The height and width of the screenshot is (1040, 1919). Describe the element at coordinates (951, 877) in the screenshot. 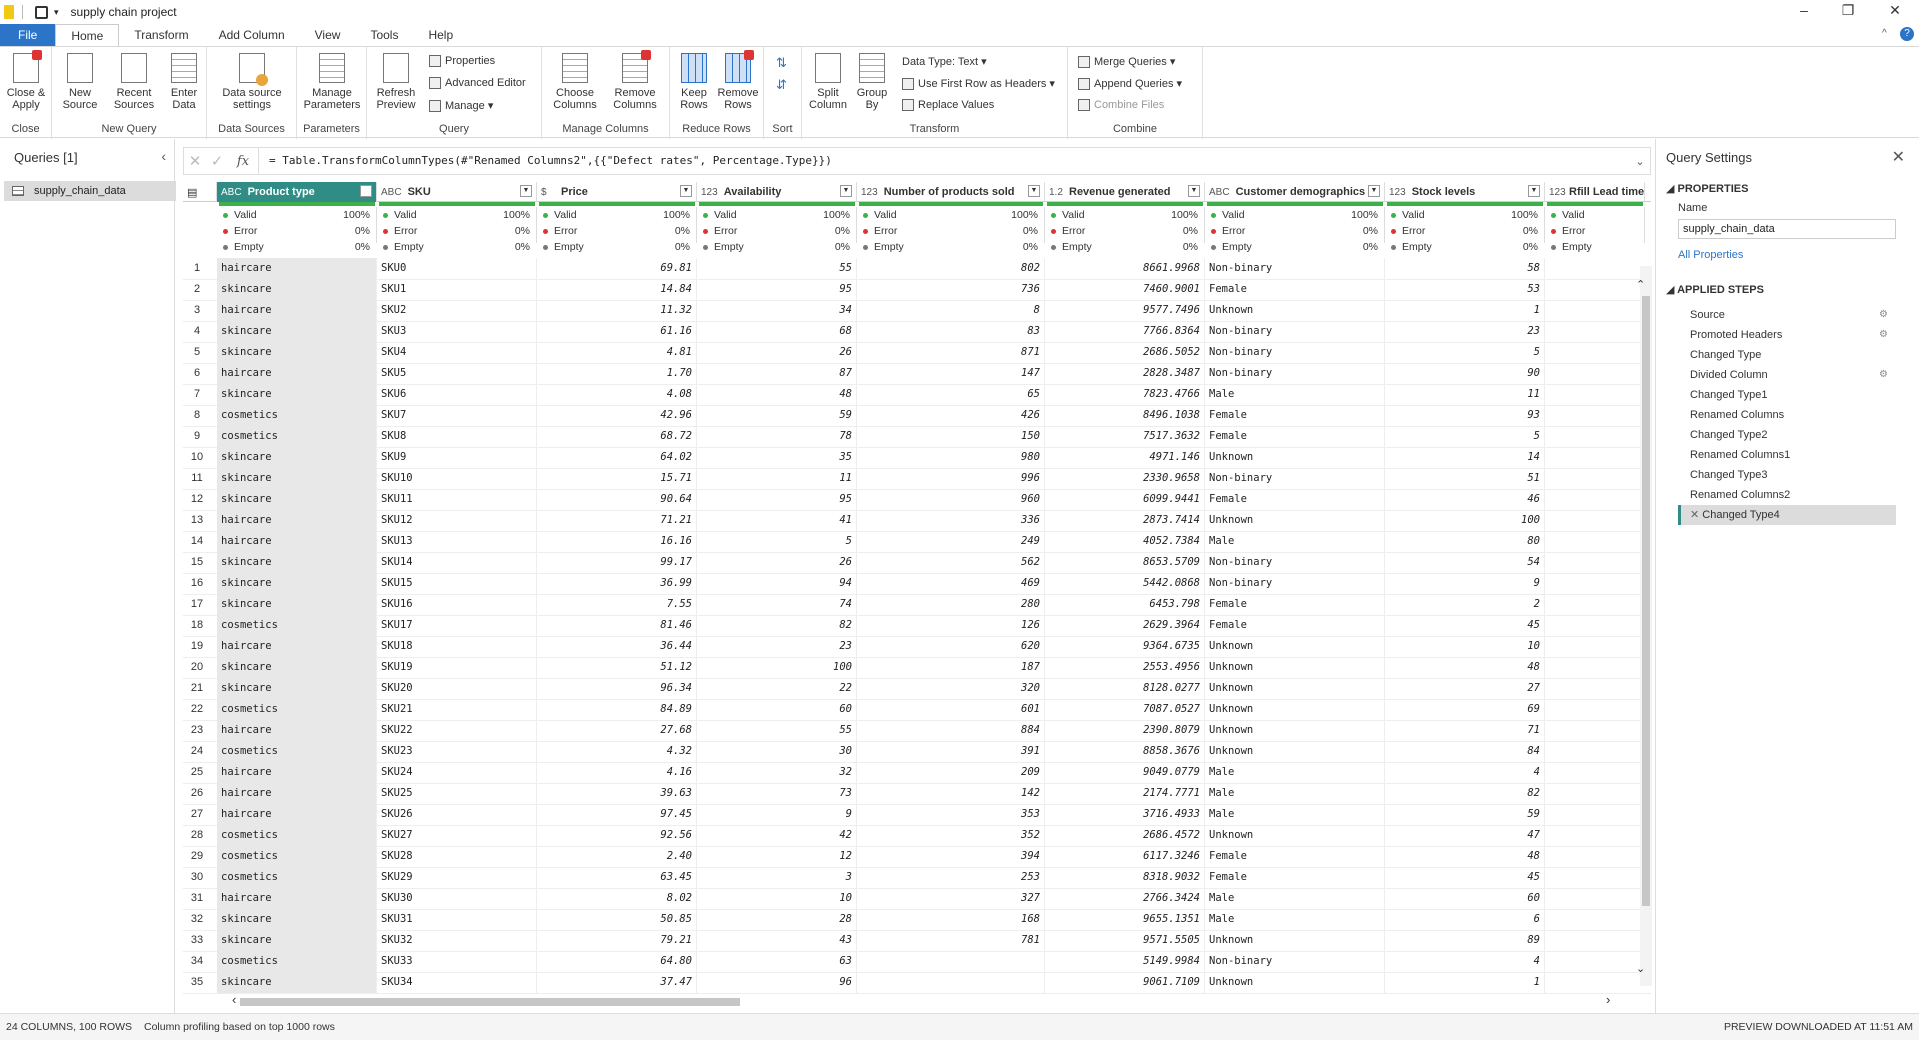

I see `table-cell: 253` at that location.